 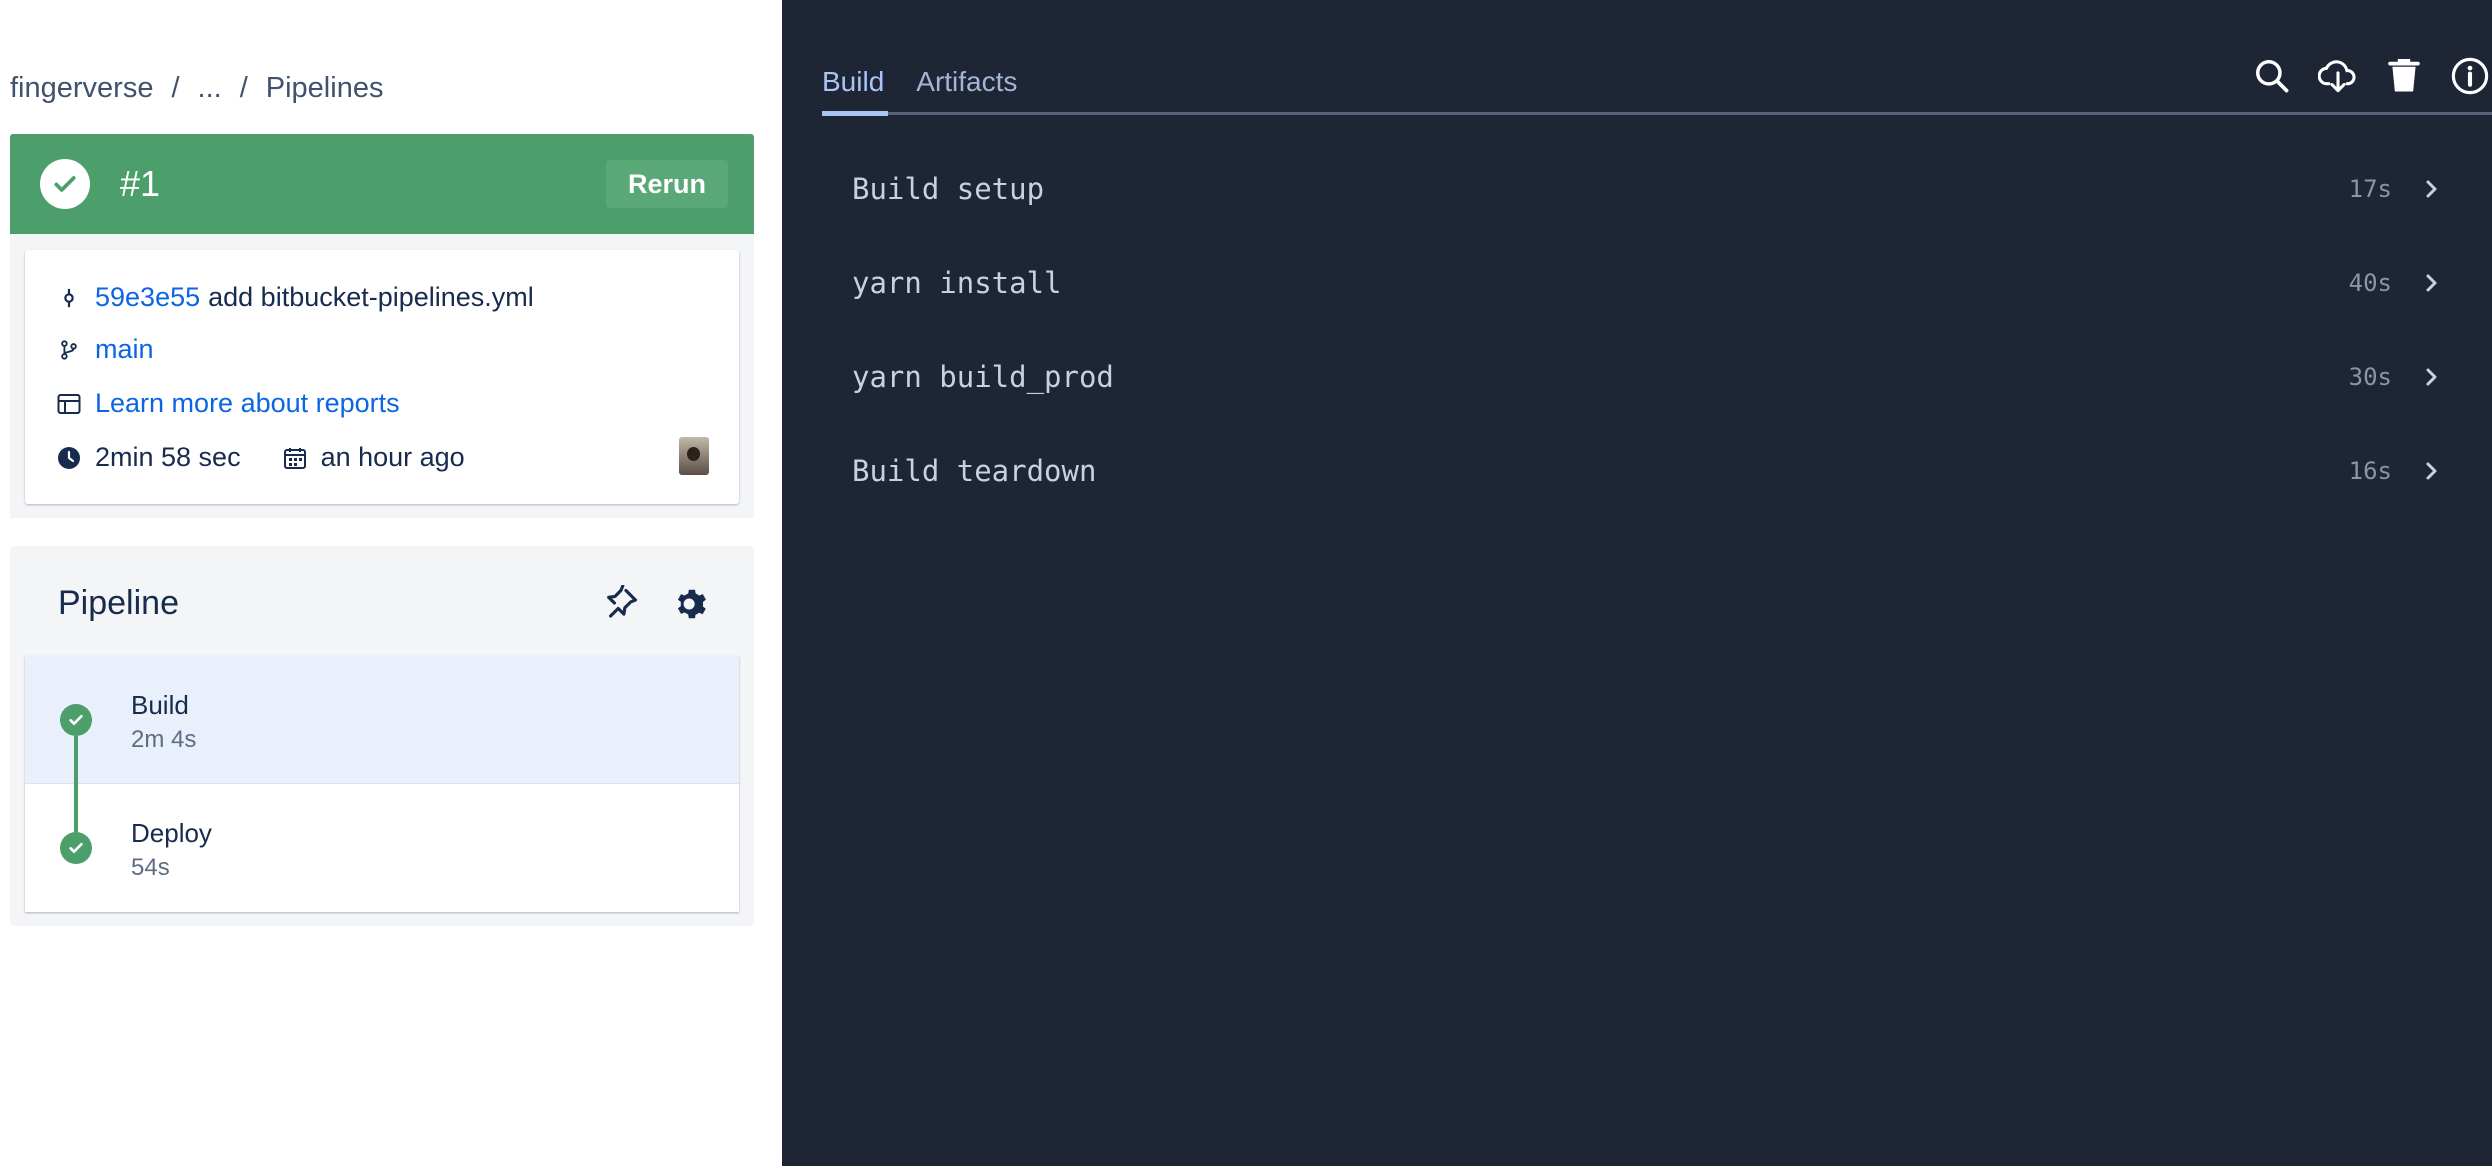 What do you see at coordinates (124, 349) in the screenshot?
I see `branch-link: main` at bounding box center [124, 349].